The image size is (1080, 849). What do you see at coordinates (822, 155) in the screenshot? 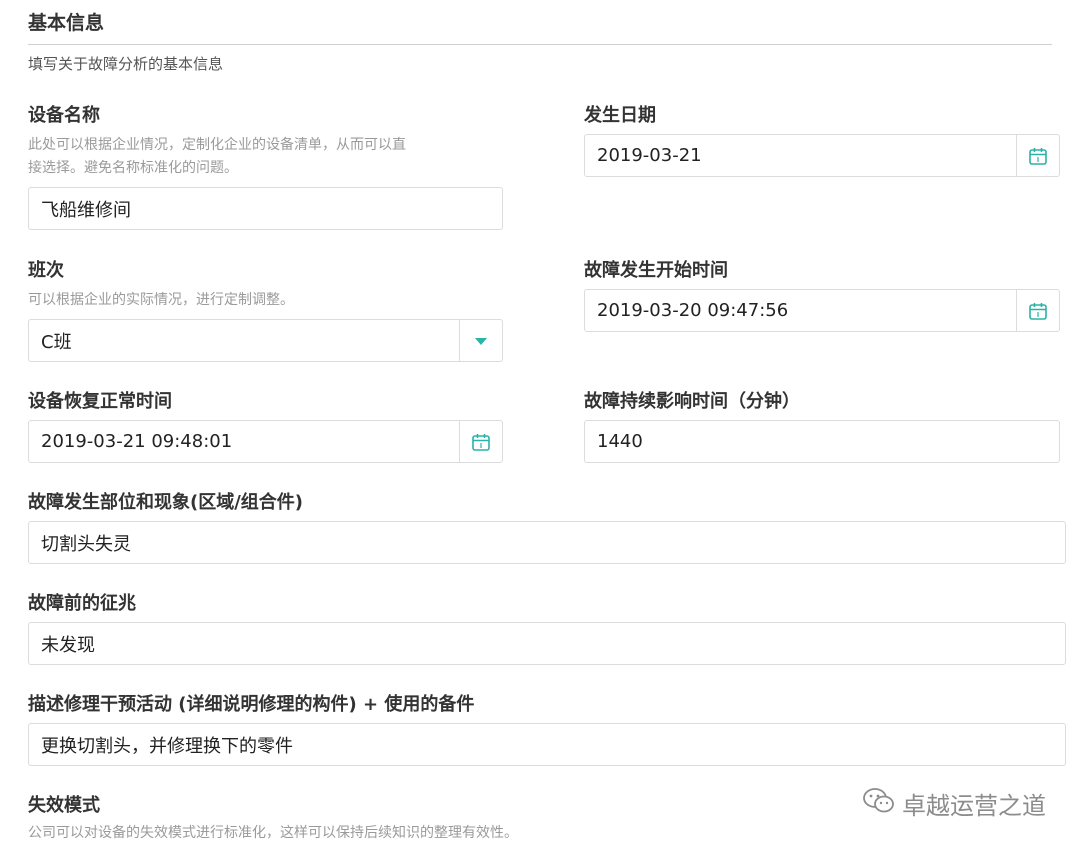
I see `occurrence-date-input: 2019-03-21` at bounding box center [822, 155].